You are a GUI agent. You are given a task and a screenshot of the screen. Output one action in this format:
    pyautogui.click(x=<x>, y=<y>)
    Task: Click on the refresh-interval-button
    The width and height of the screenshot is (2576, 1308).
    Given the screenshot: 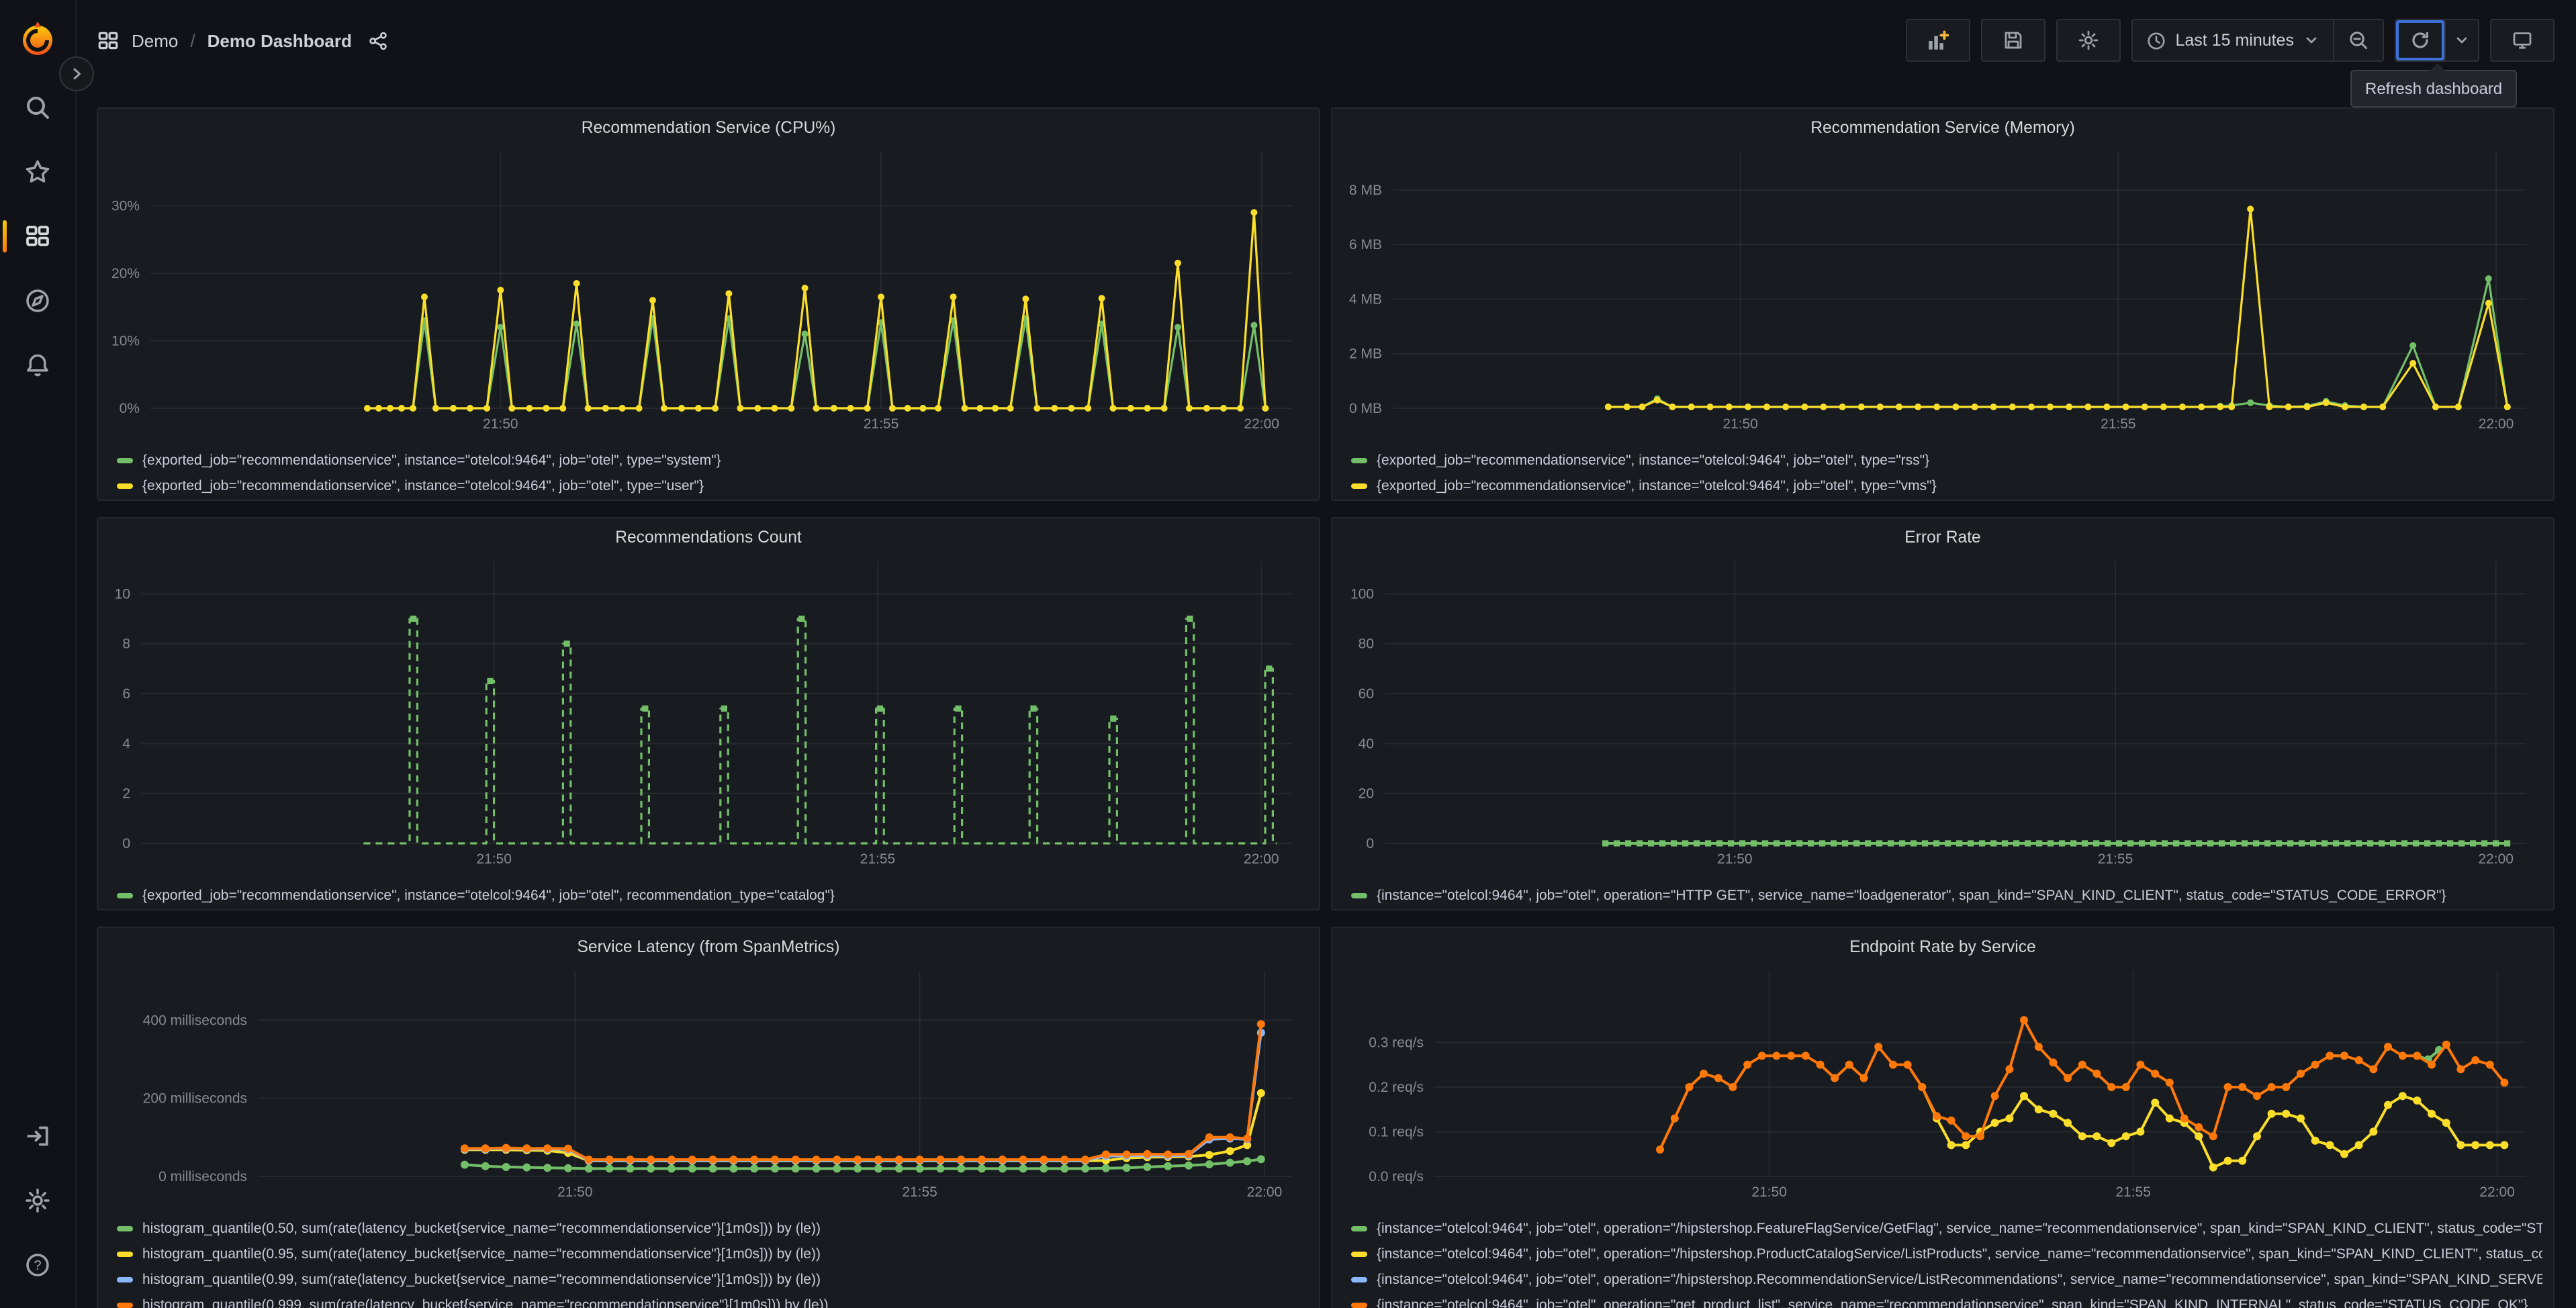 What is the action you would take?
    pyautogui.click(x=2462, y=40)
    